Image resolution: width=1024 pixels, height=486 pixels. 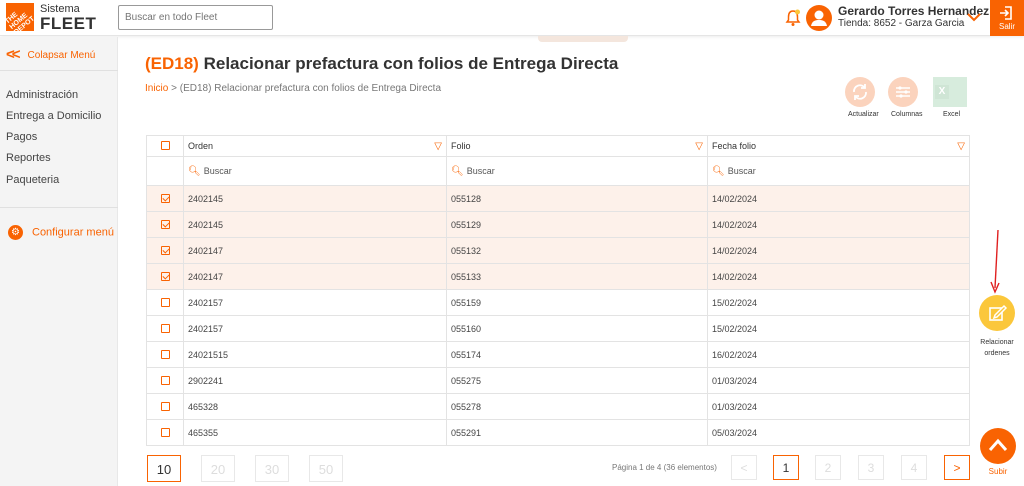 What do you see at coordinates (68, 23) in the screenshot?
I see `brand-title: FLEET` at bounding box center [68, 23].